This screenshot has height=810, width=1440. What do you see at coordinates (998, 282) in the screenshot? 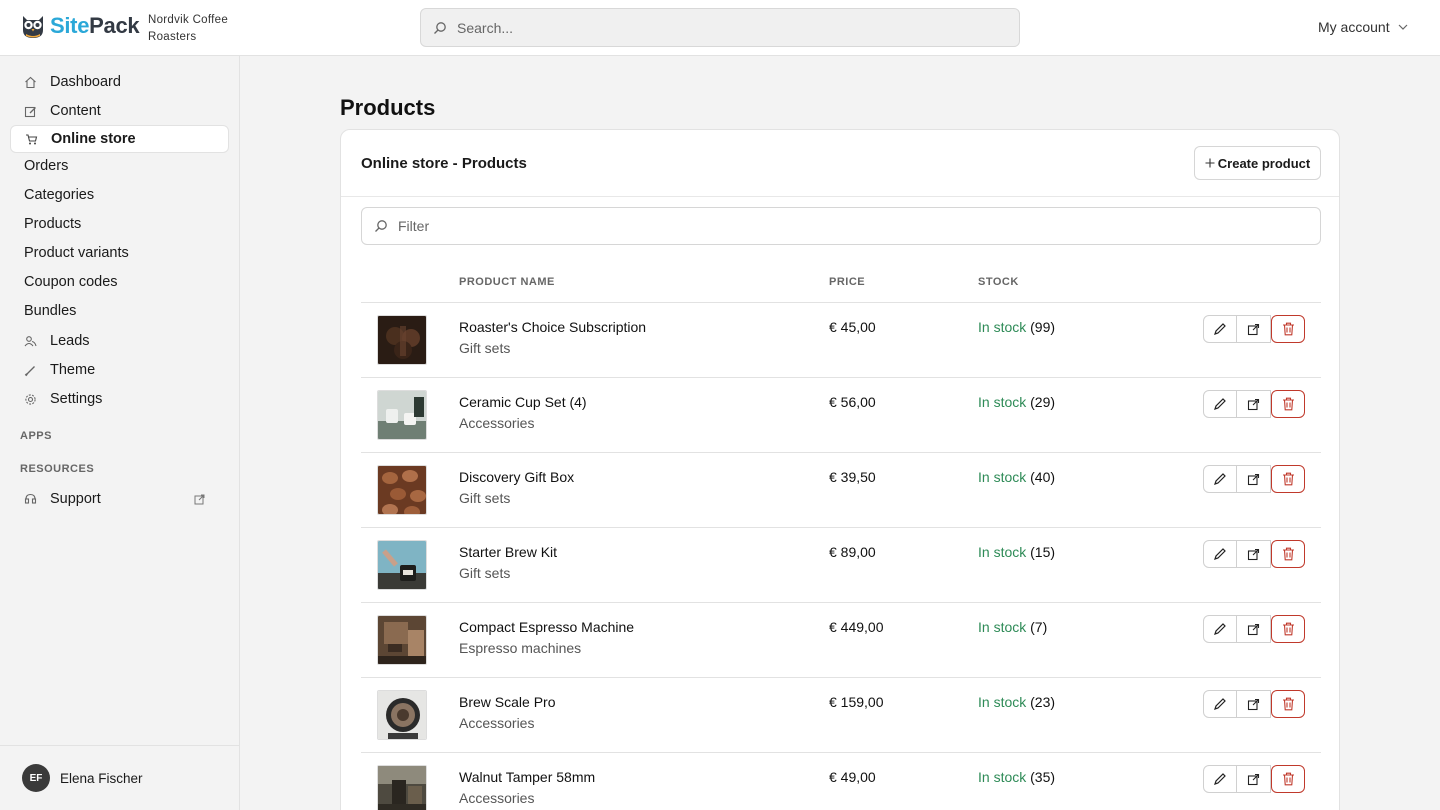
I see `column-header-stock: STOCK` at bounding box center [998, 282].